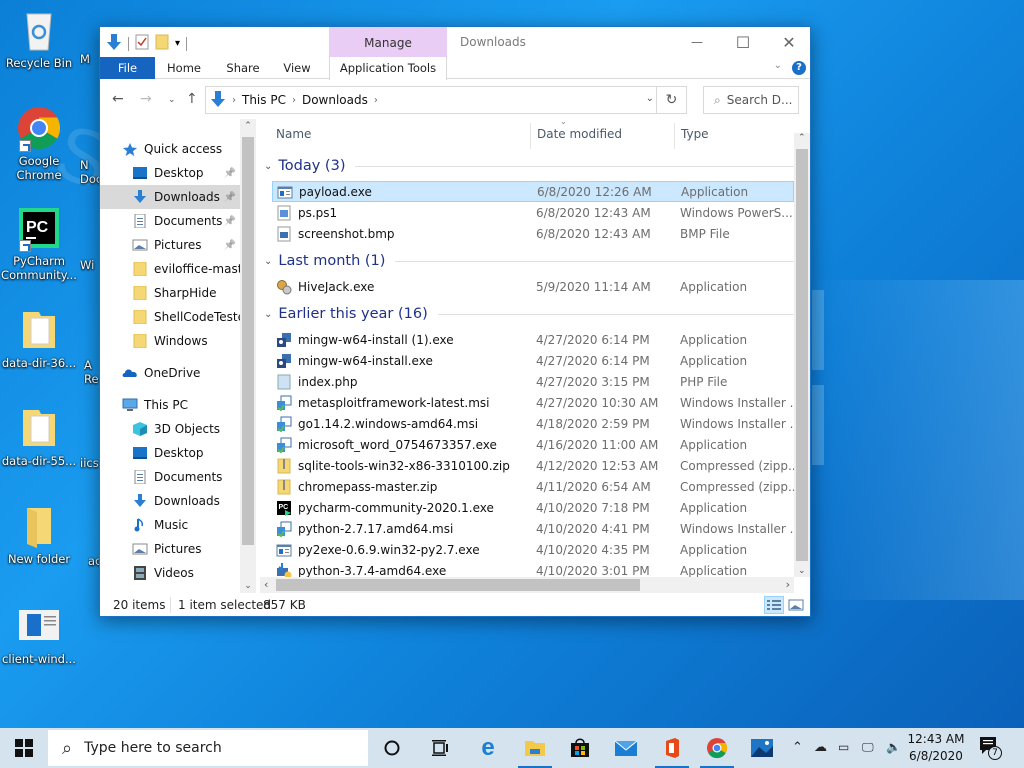 The height and width of the screenshot is (768, 1024). Describe the element at coordinates (697, 42) in the screenshot. I see `minimize-button: —` at that location.